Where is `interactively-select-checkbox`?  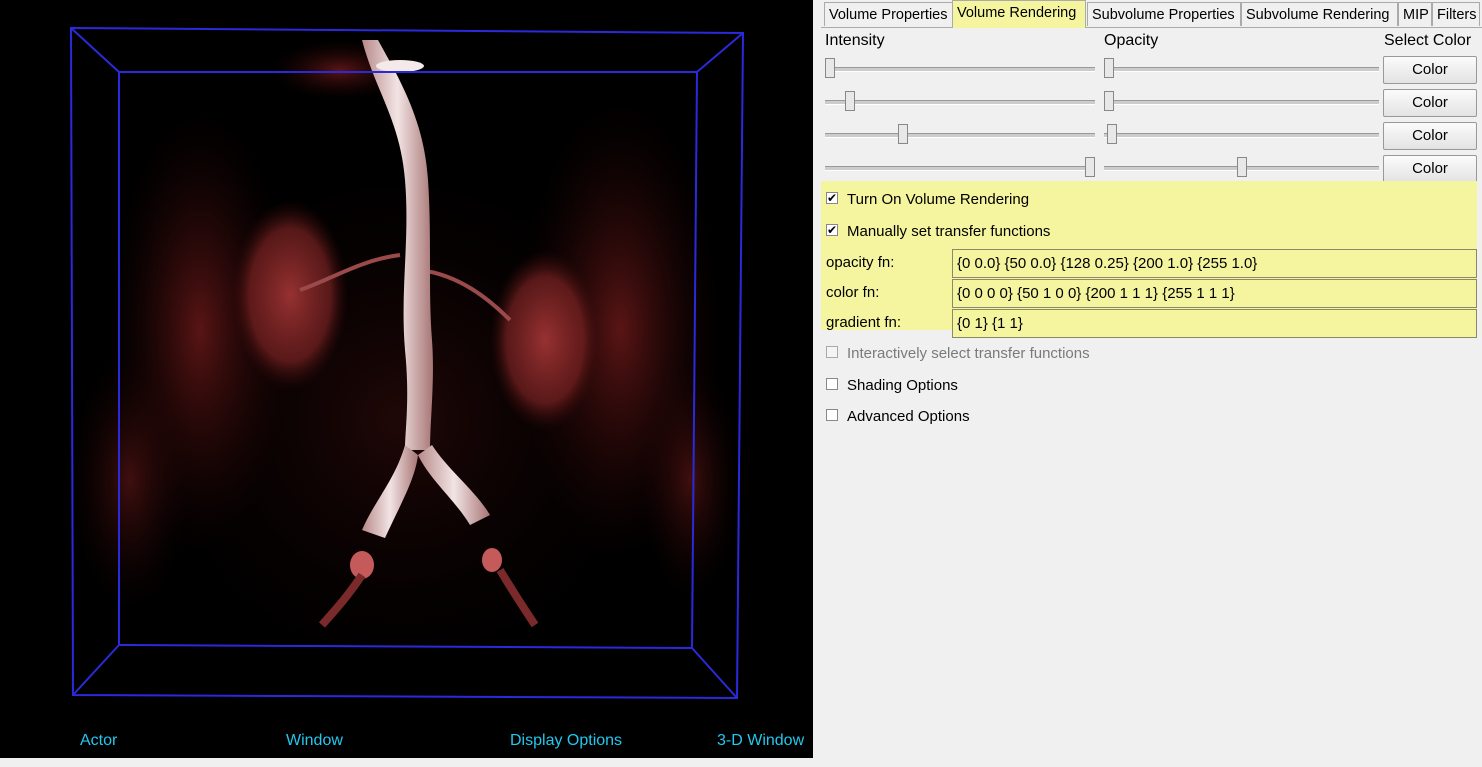
interactively-select-checkbox is located at coordinates (832, 352).